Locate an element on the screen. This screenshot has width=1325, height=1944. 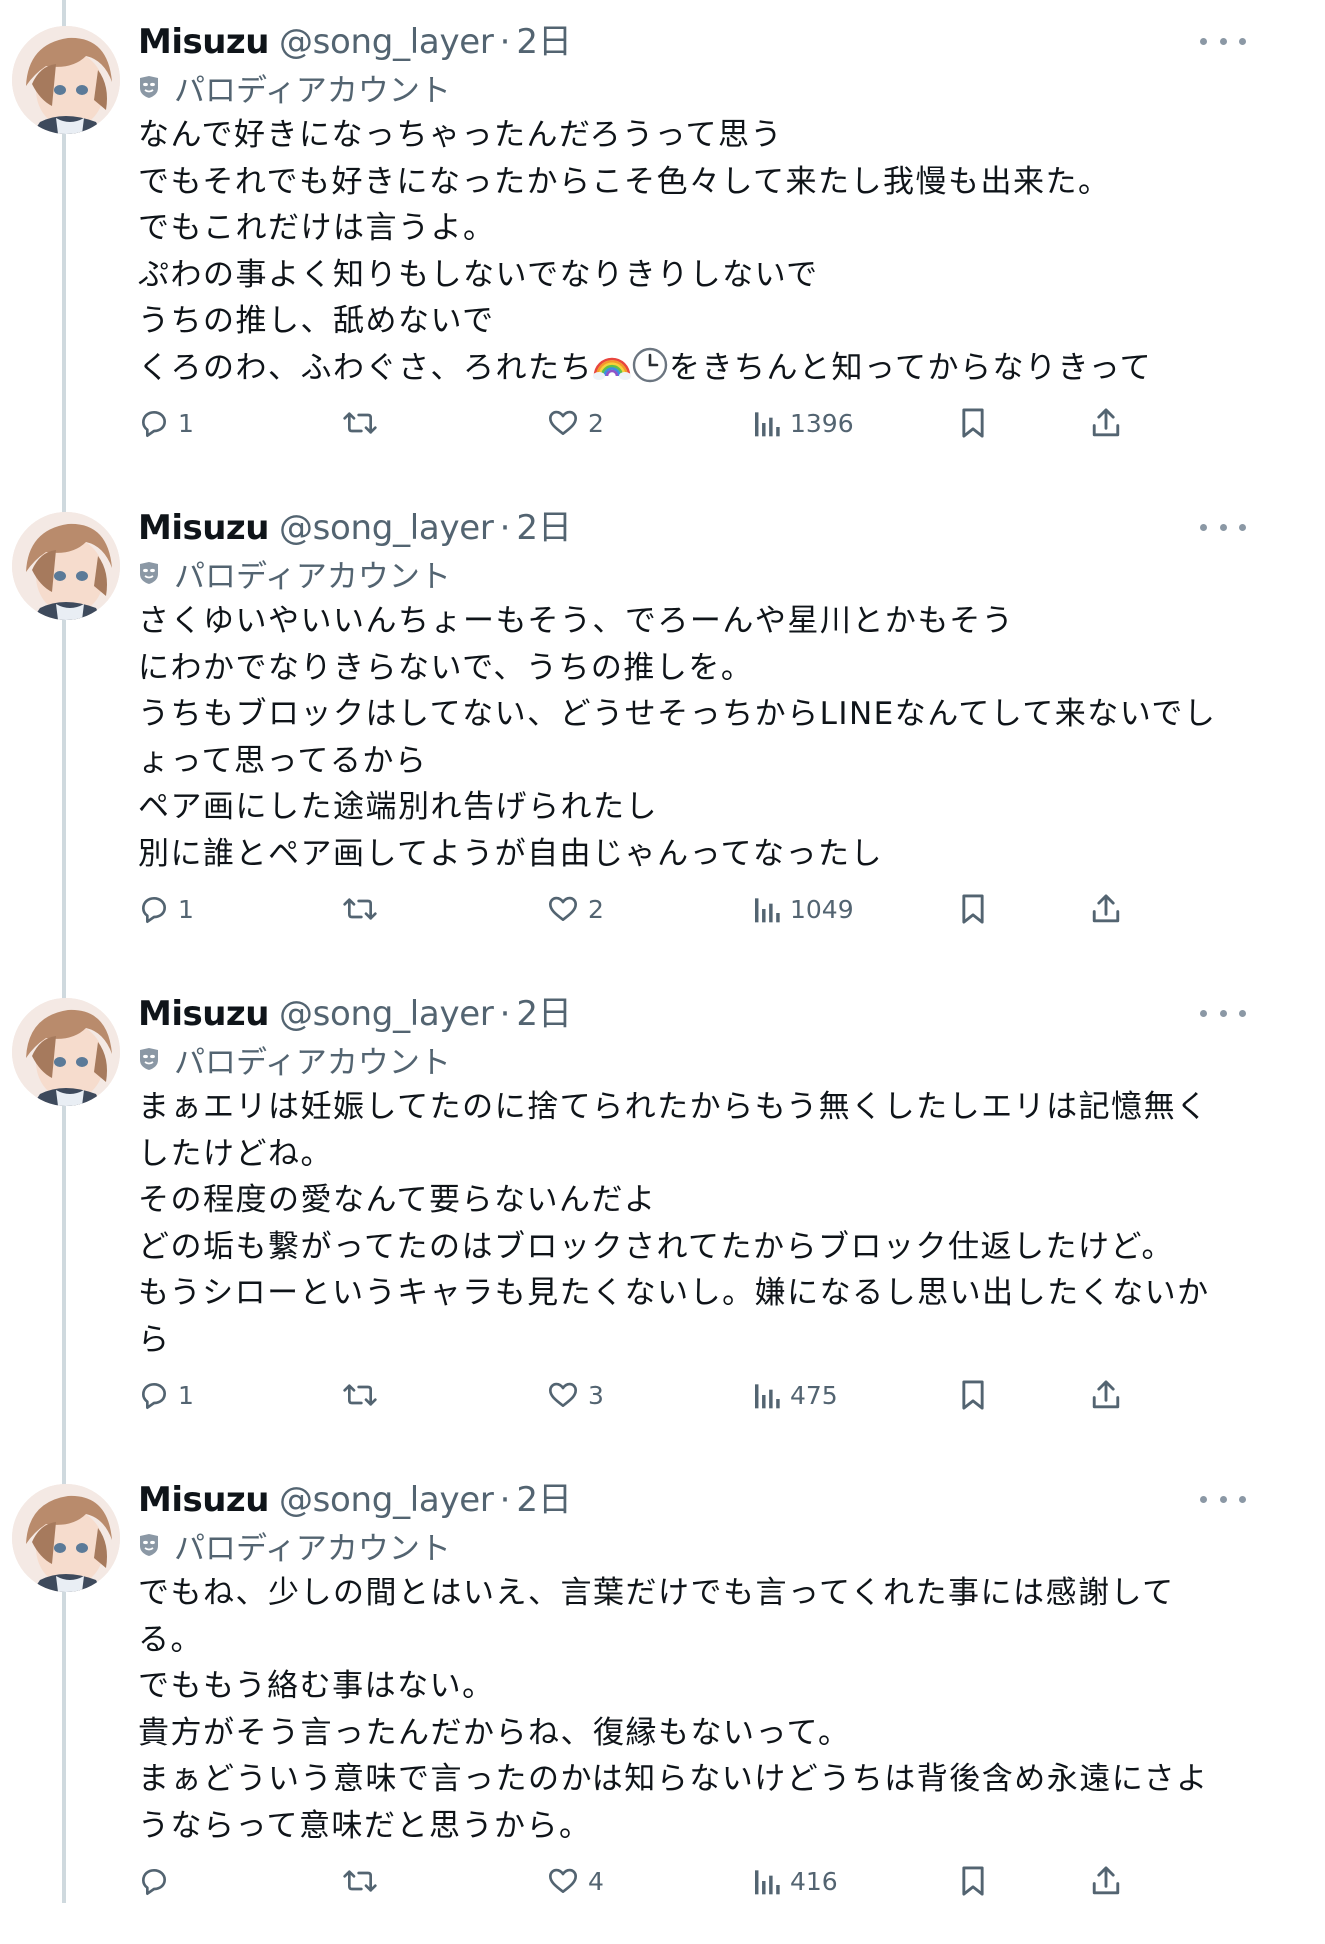
view-count: 1049 is located at coordinates (822, 909).